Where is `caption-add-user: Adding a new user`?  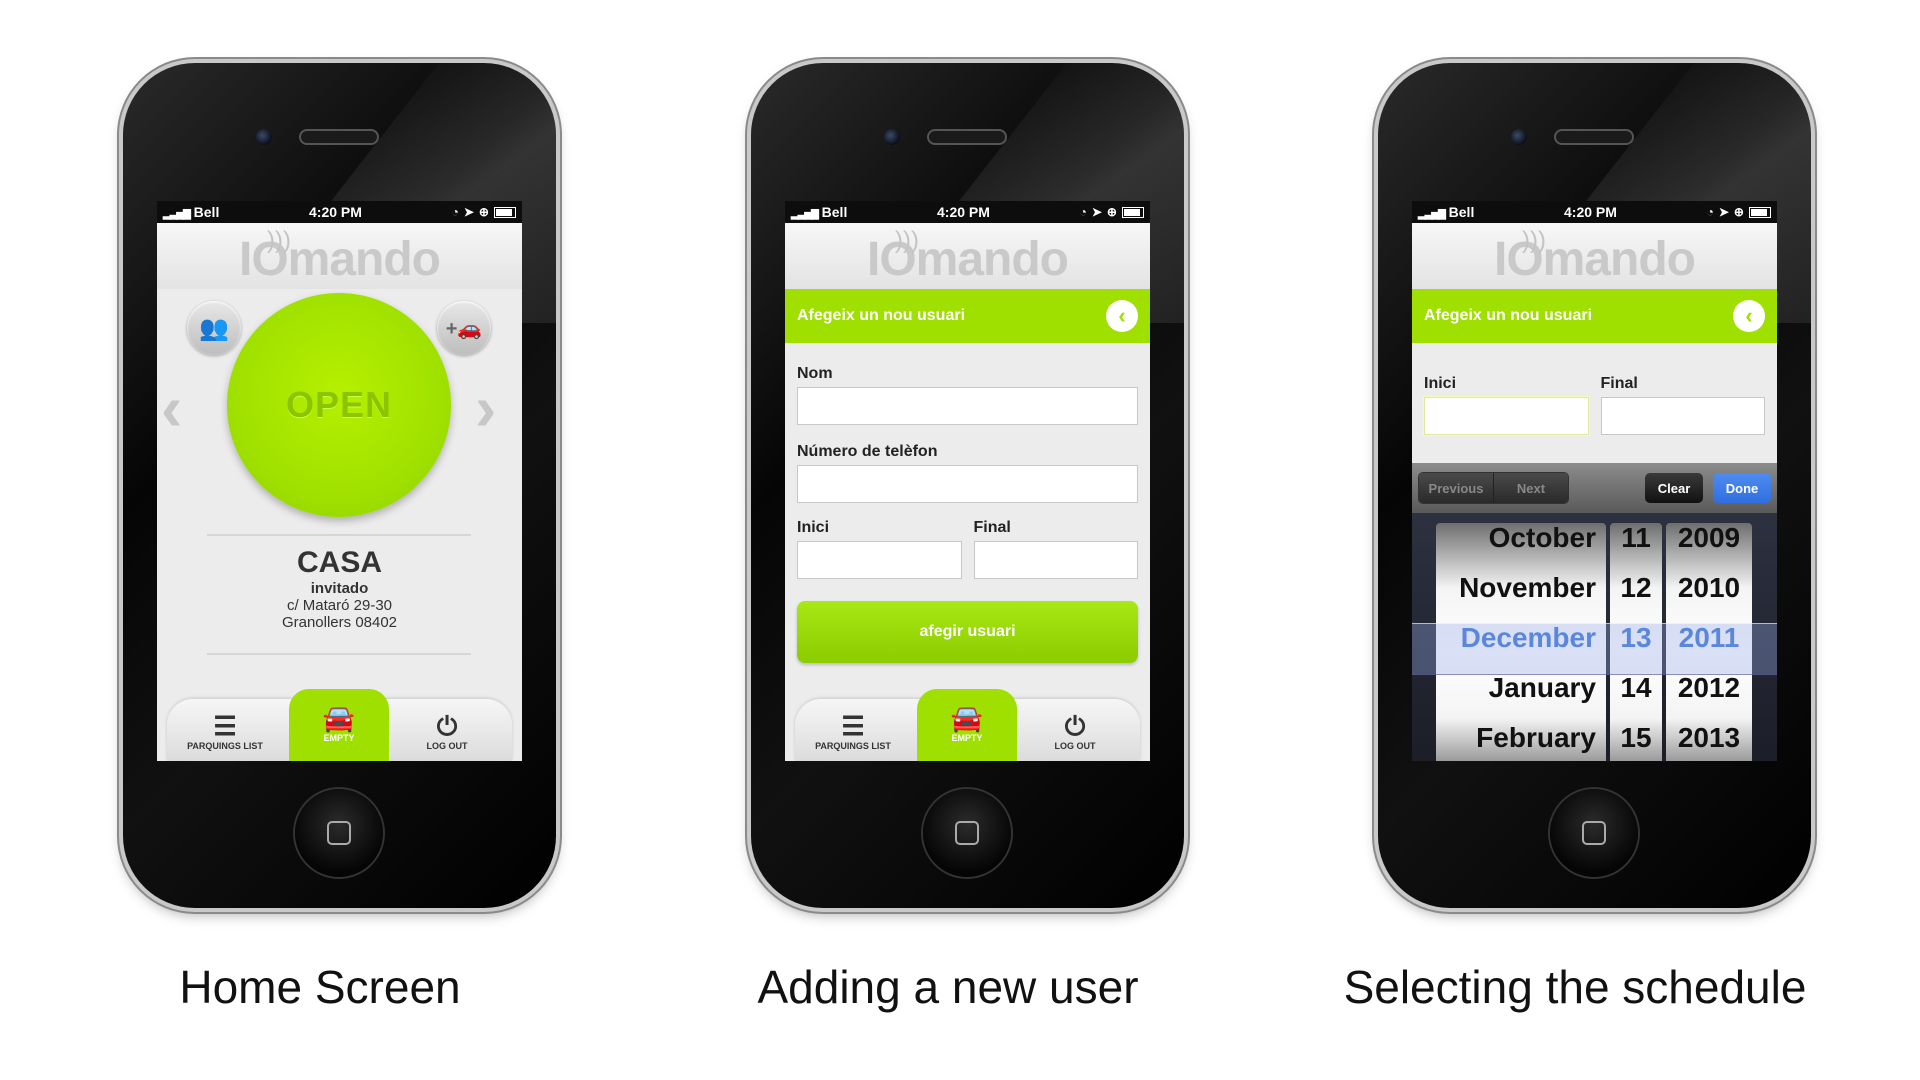
caption-add-user: Adding a new user is located at coordinates (948, 987).